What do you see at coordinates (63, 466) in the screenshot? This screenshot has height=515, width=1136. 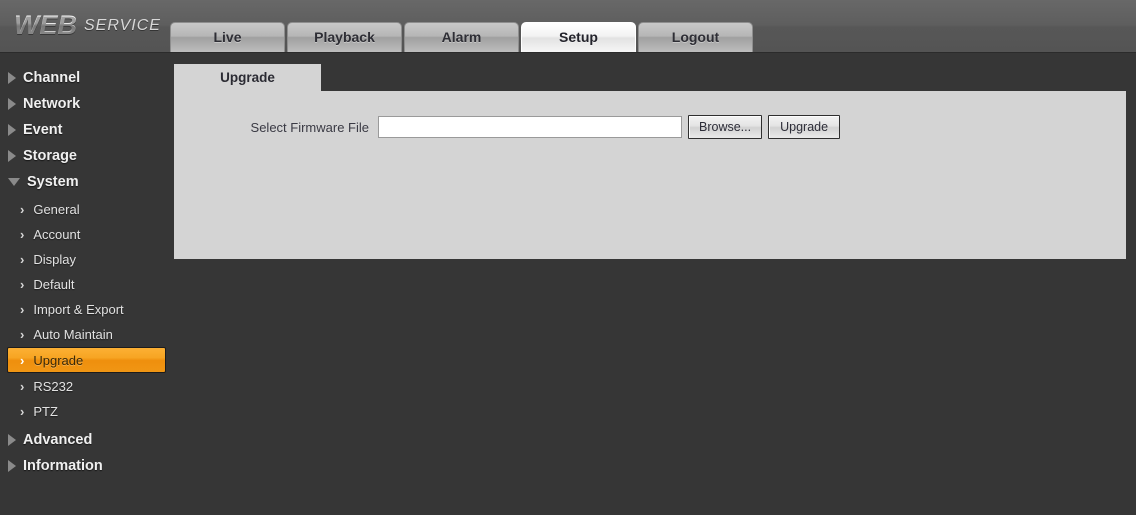 I see `sidebar-item-label: Information` at bounding box center [63, 466].